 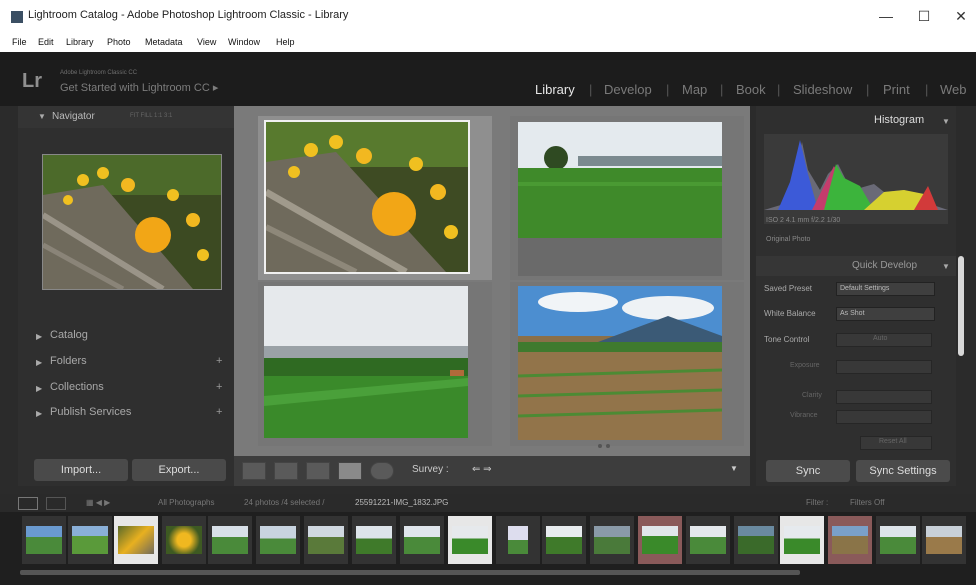 What do you see at coordinates (903, 471) in the screenshot?
I see `sync-settings-button: Sync Settings` at bounding box center [903, 471].